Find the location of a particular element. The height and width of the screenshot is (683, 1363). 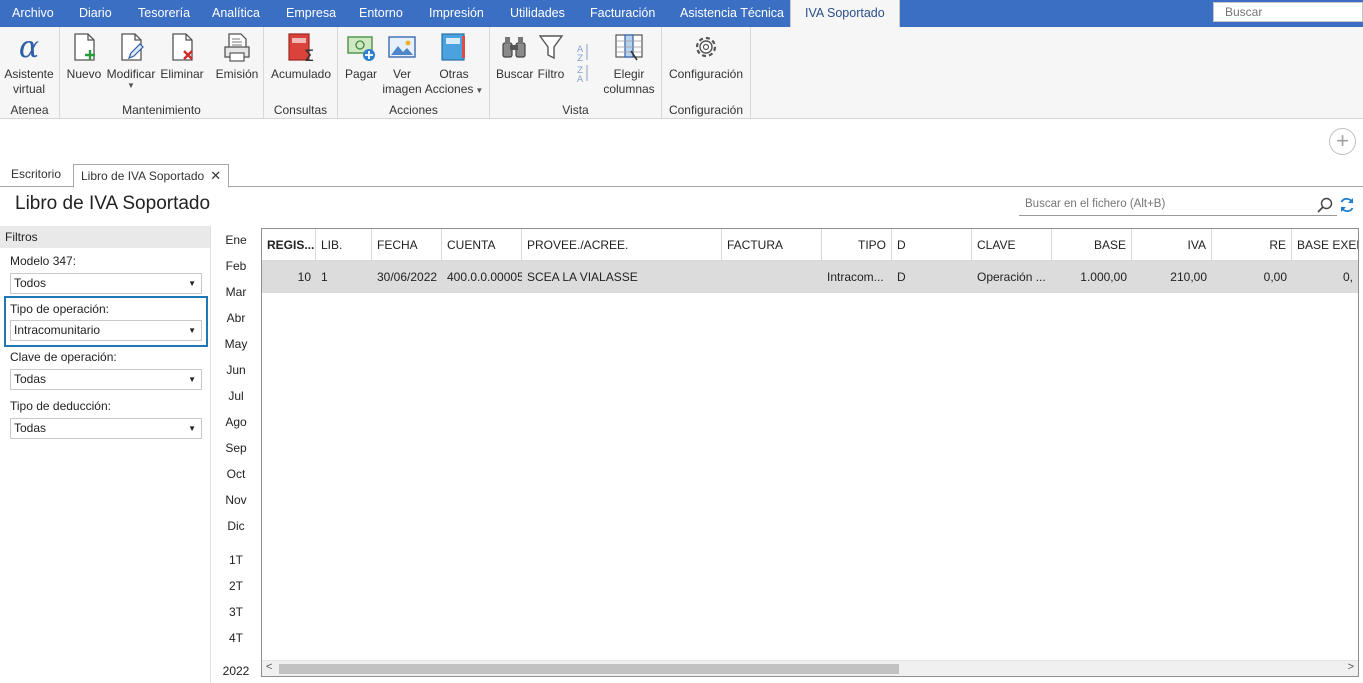

group-label-consultas: Consultas is located at coordinates (300, 110).